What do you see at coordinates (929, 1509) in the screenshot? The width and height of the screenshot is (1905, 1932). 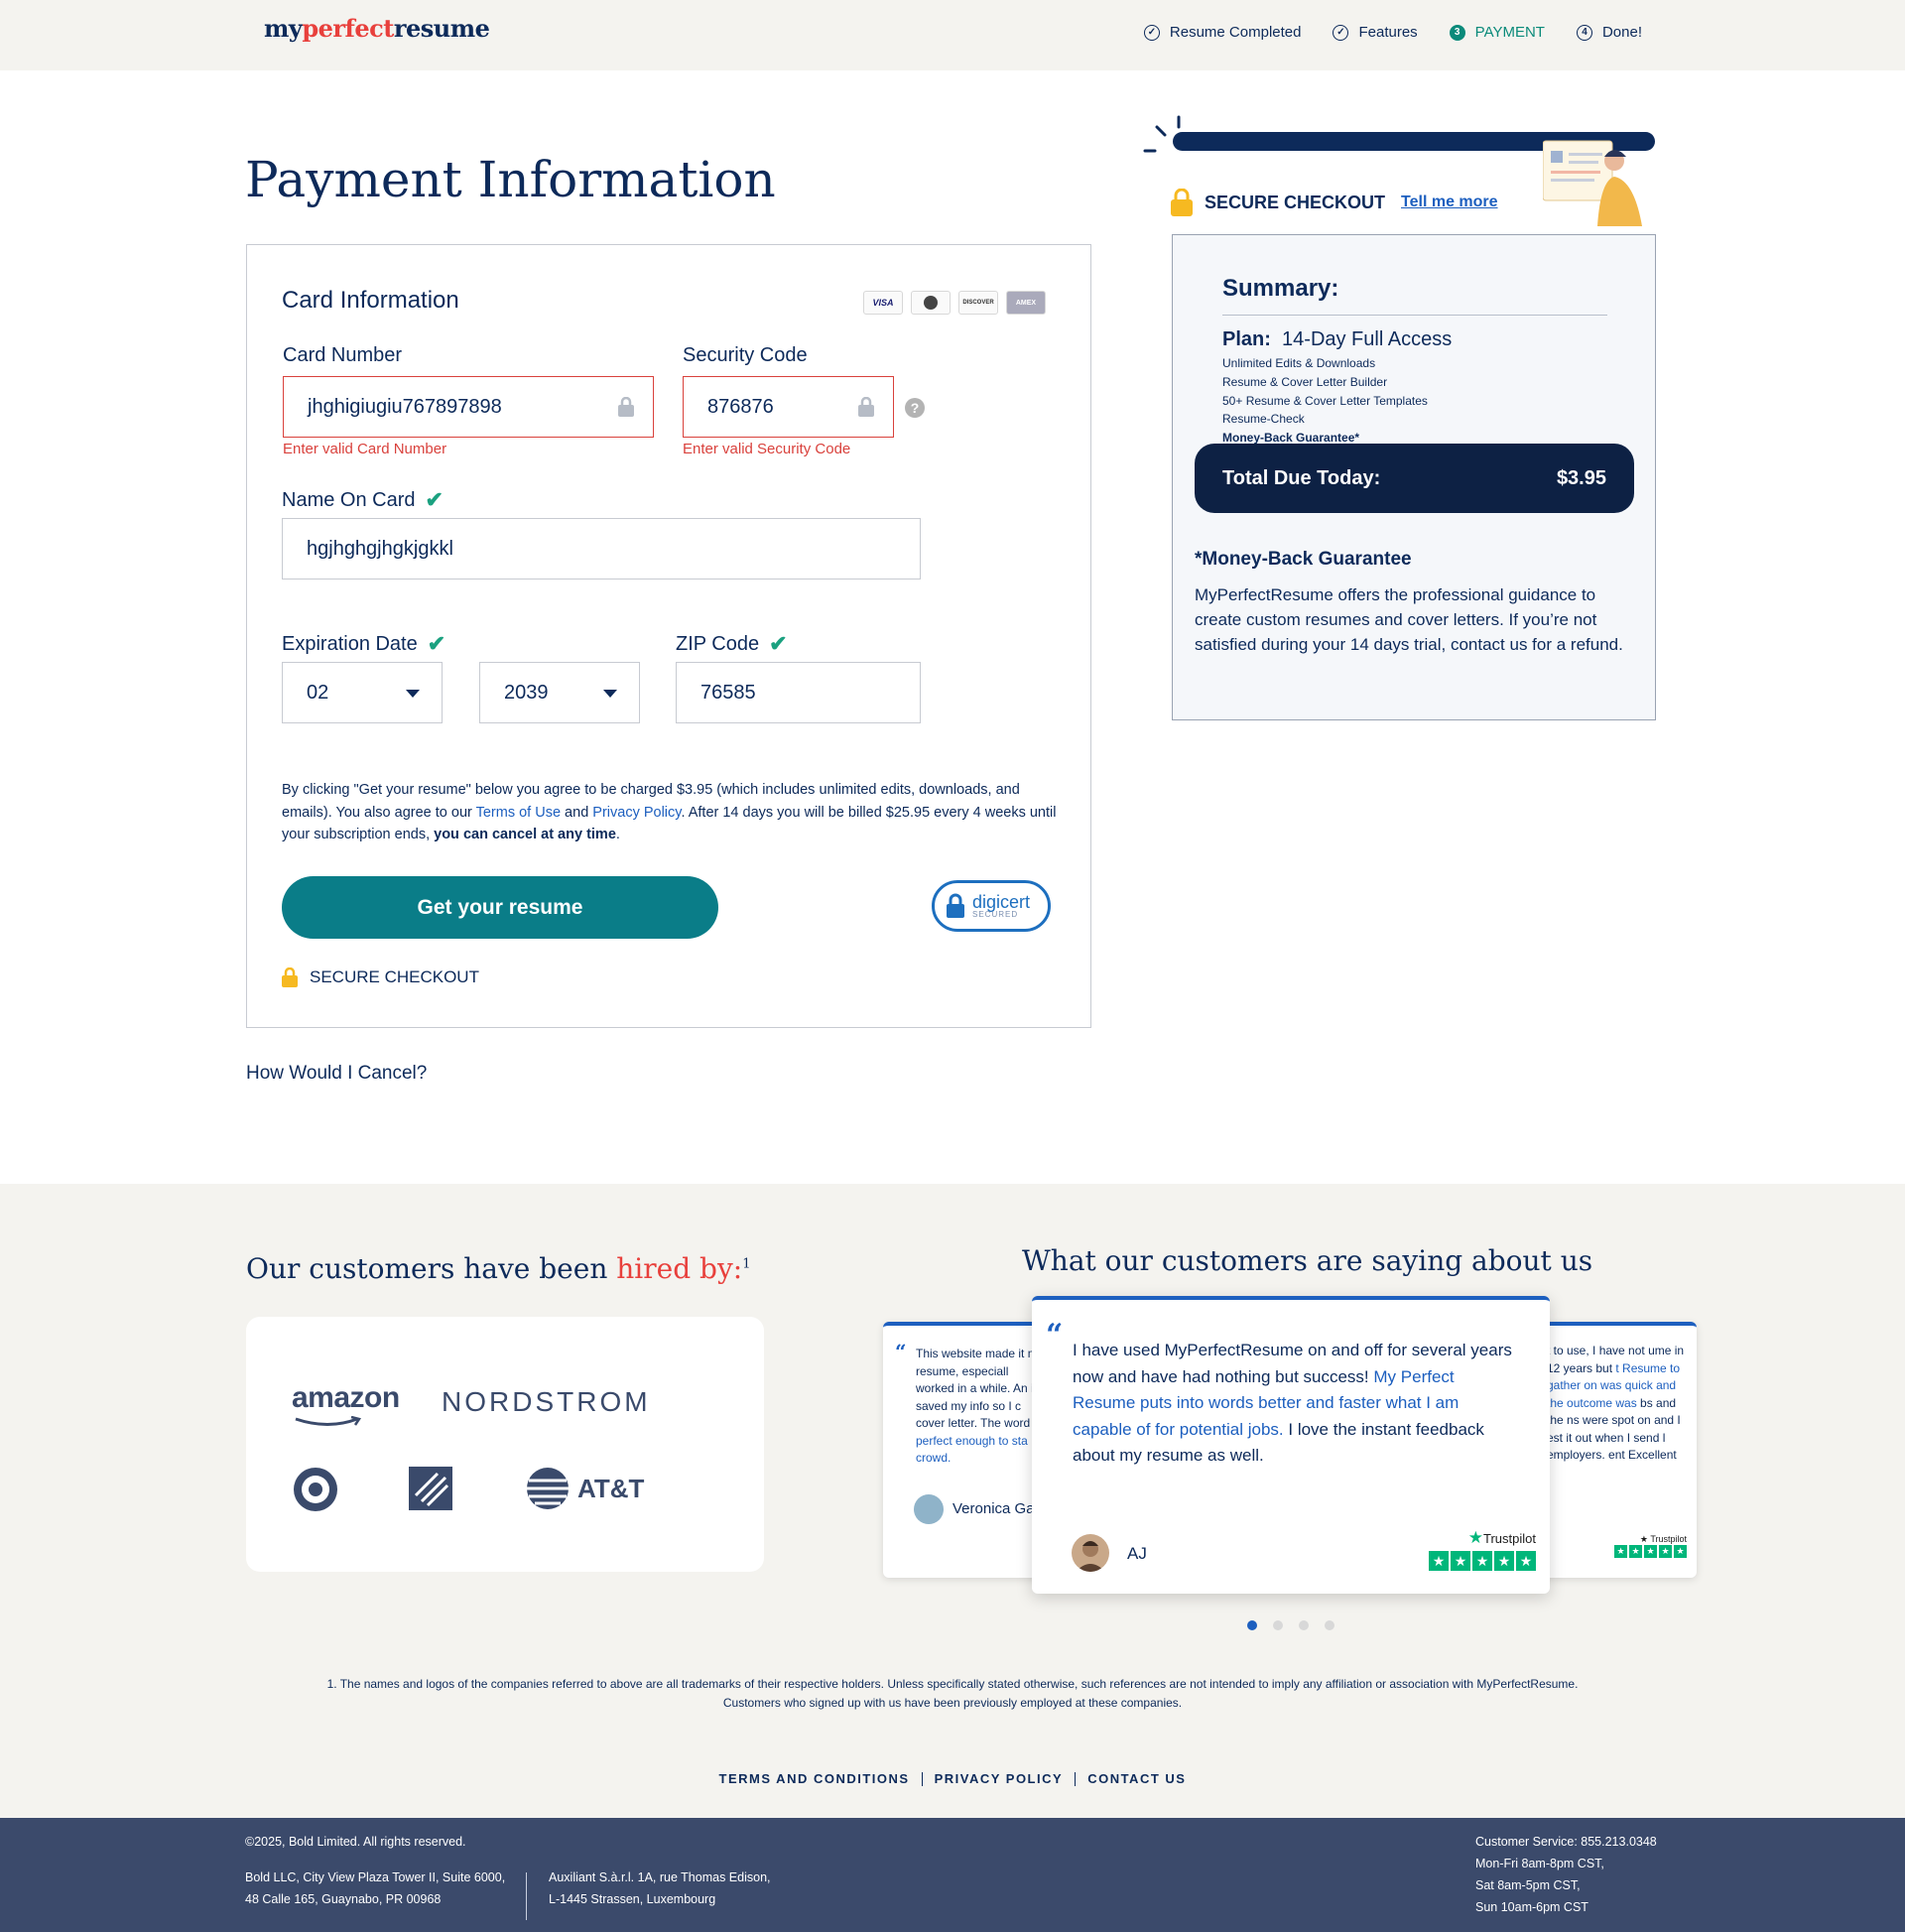 I see `avatar` at bounding box center [929, 1509].